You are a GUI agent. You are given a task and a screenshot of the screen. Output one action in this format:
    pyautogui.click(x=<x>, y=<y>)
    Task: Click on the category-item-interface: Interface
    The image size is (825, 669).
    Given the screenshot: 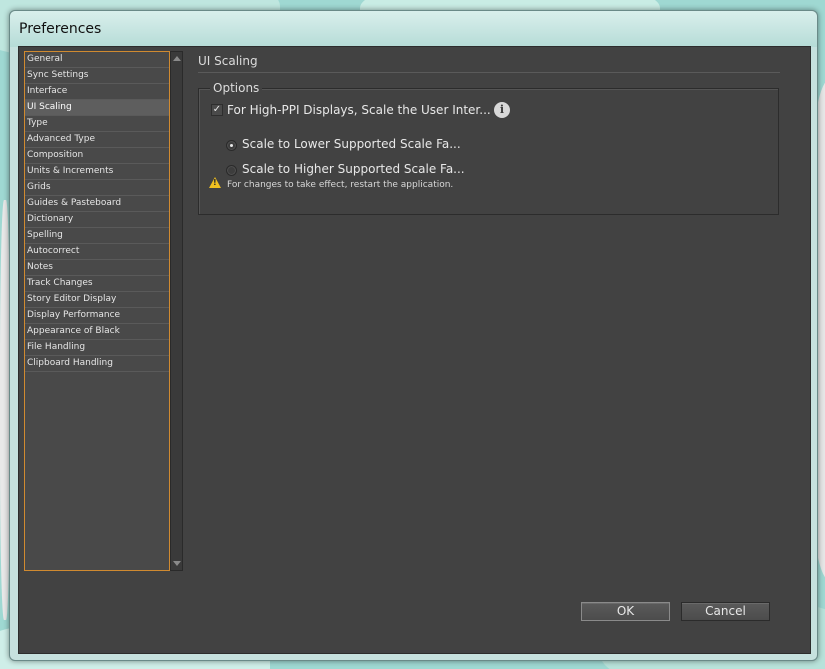 What is the action you would take?
    pyautogui.click(x=97, y=92)
    